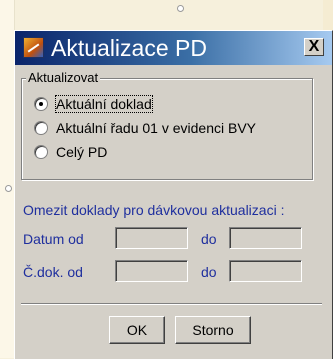 The height and width of the screenshot is (359, 333). What do you see at coordinates (53, 239) in the screenshot?
I see `date-from-label: Datum od` at bounding box center [53, 239].